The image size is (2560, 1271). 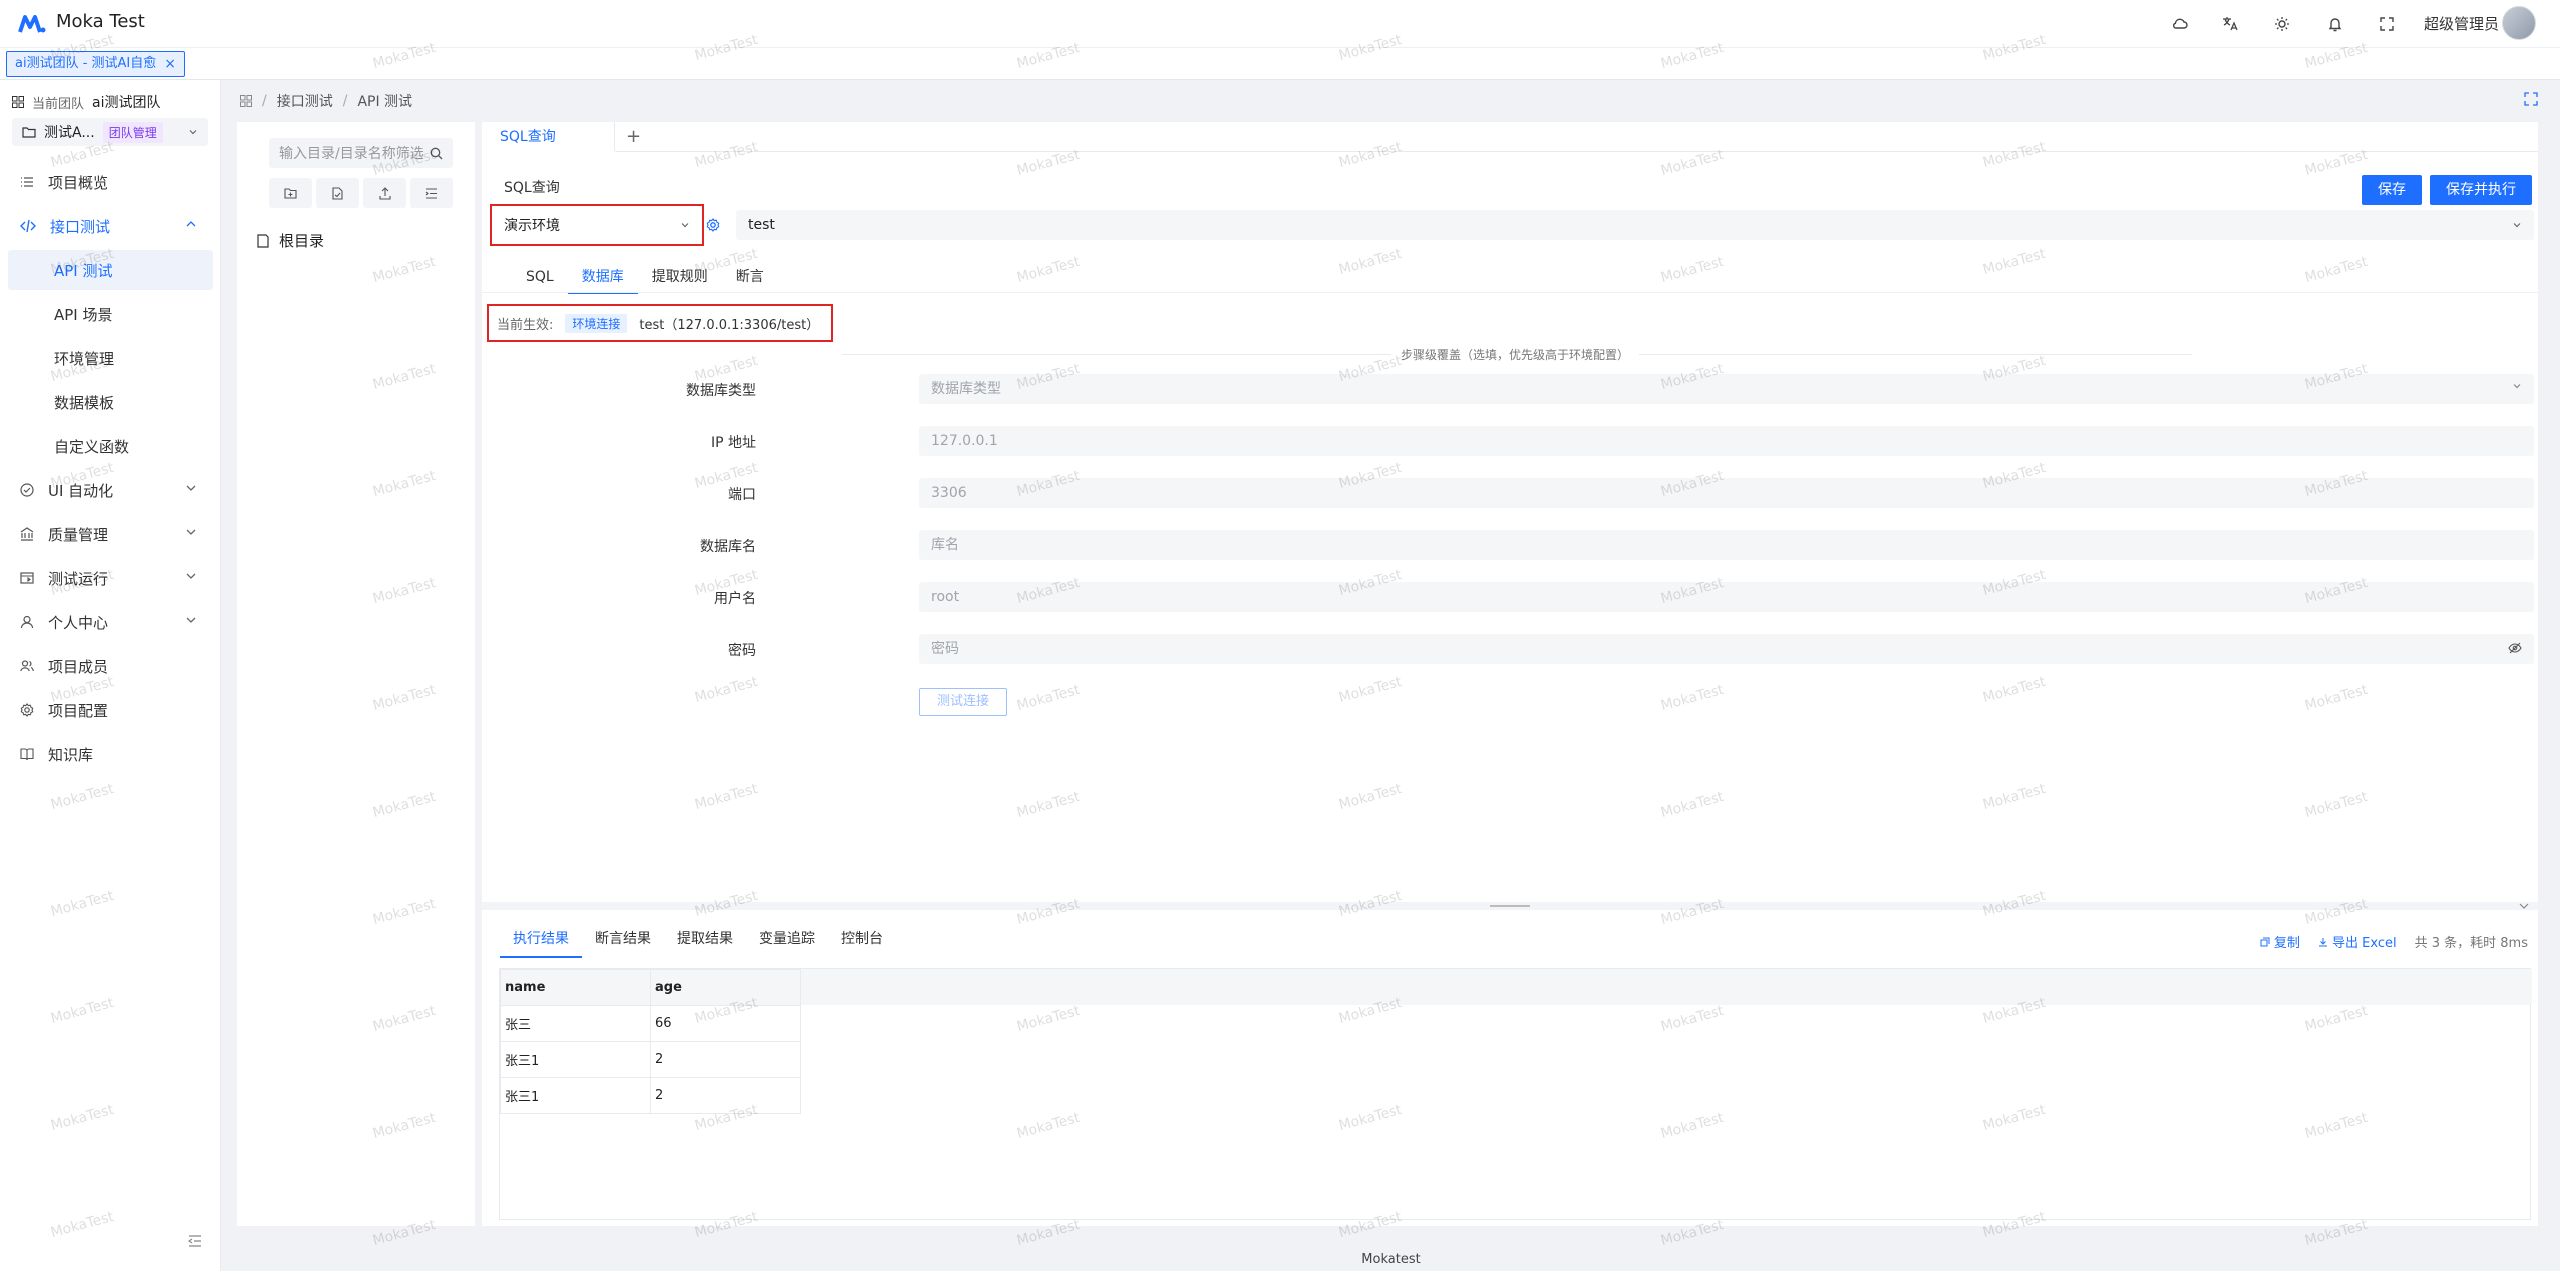 I want to click on bell-icon, so click(x=2335, y=24).